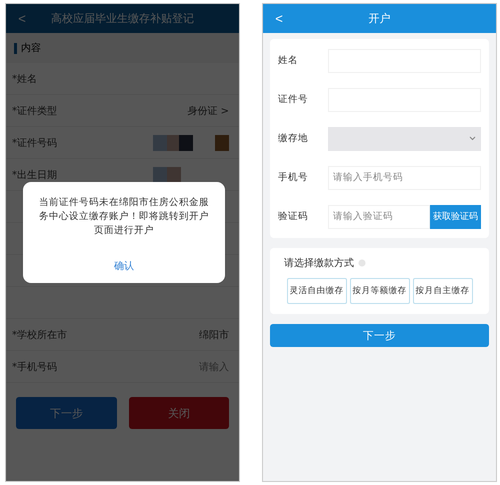 The height and width of the screenshot is (485, 500). I want to click on info-icon, so click(362, 263).